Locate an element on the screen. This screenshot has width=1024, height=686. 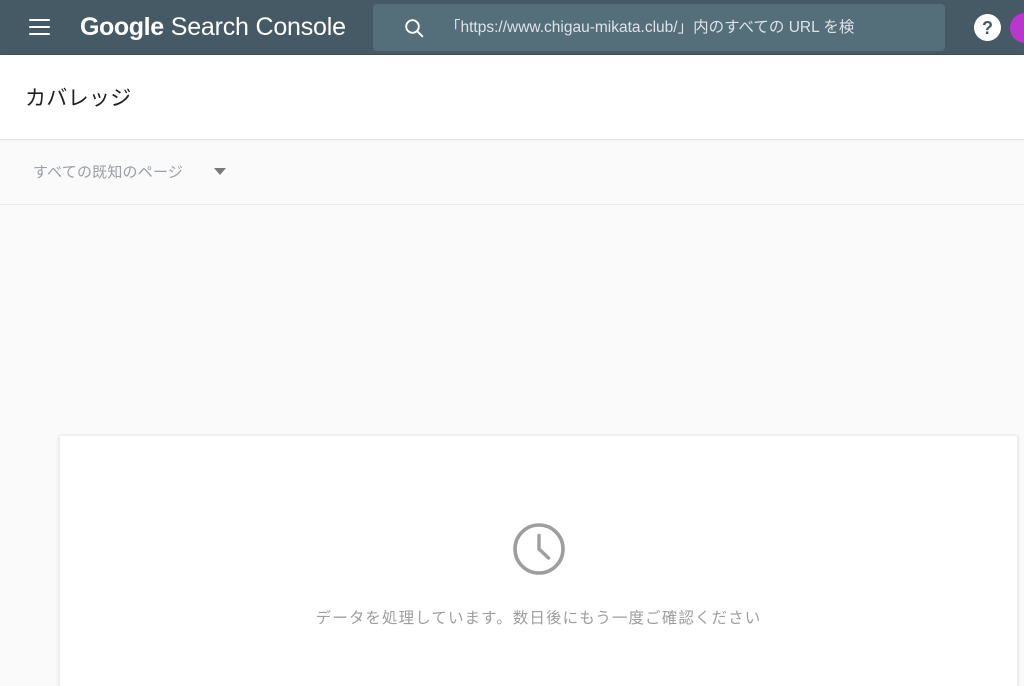
brand-logo: Google Search Console is located at coordinates (213, 27).